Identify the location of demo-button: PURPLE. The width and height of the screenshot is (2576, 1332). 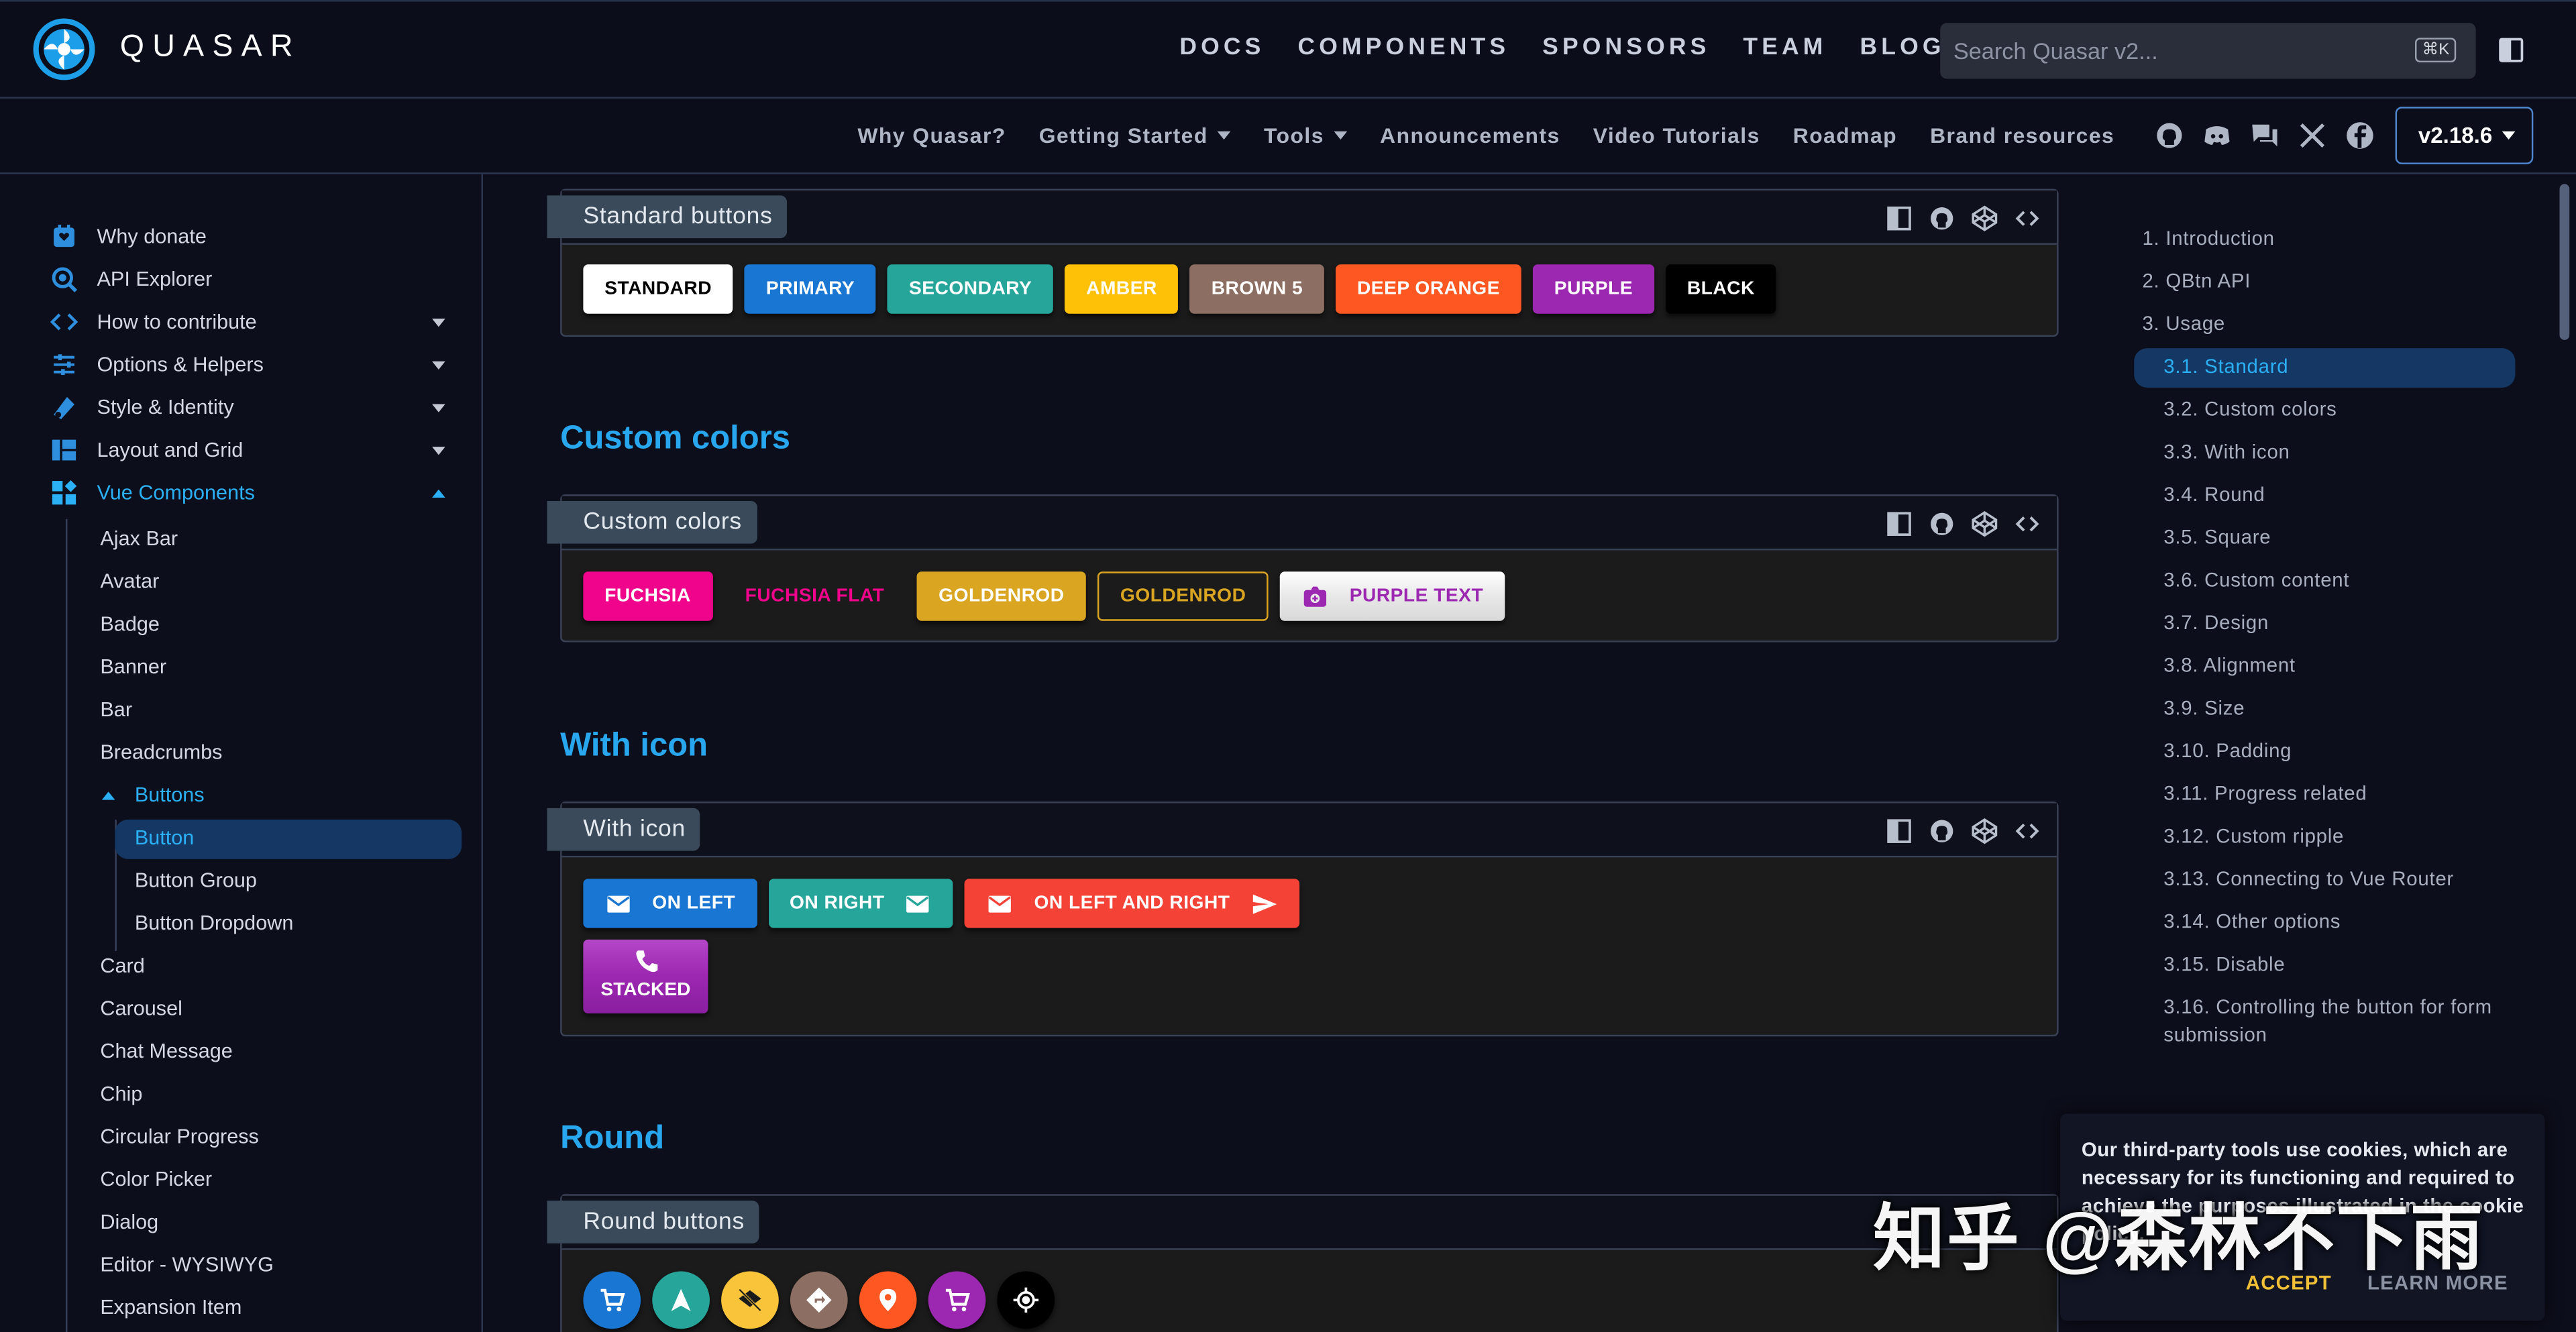
(1593, 289).